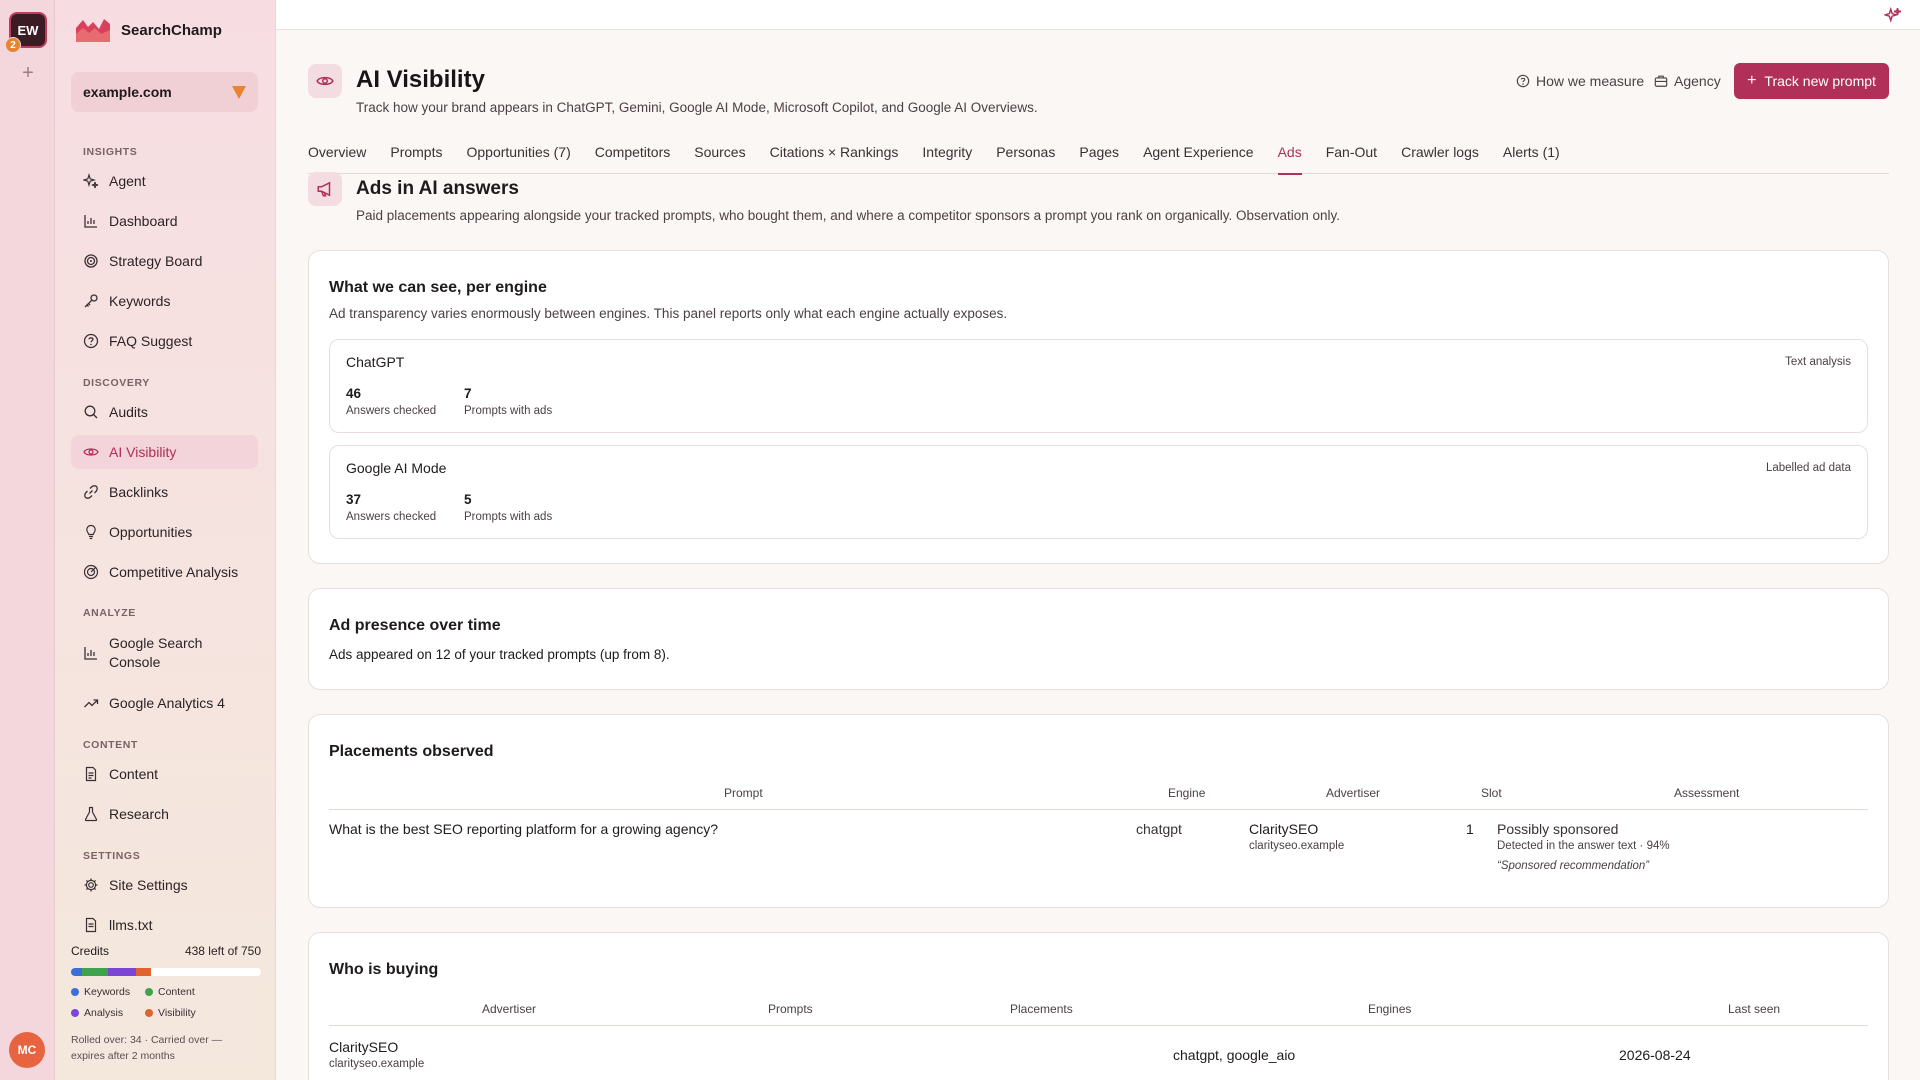 This screenshot has height=1080, width=1920. What do you see at coordinates (1198, 159) in the screenshot?
I see `tab-agent-experience: Agent Experience` at bounding box center [1198, 159].